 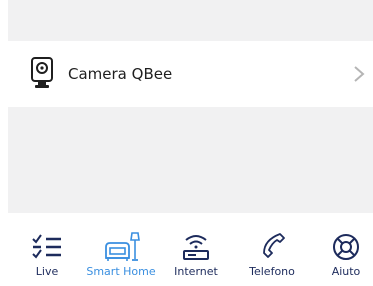 What do you see at coordinates (359, 74) in the screenshot?
I see `chevron-right-icon` at bounding box center [359, 74].